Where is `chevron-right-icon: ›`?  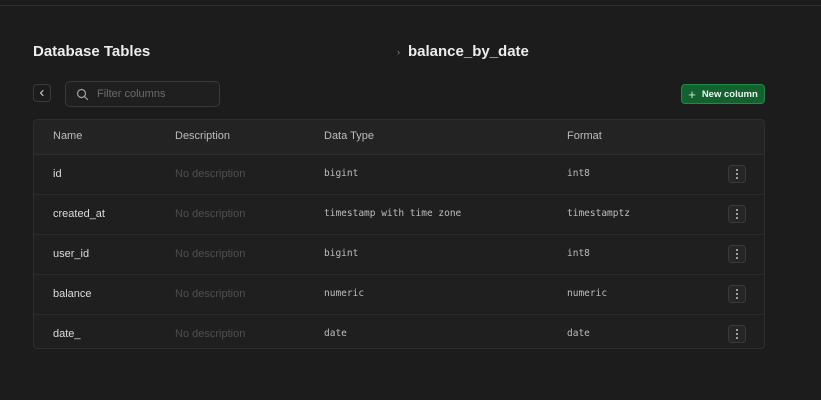 chevron-right-icon: › is located at coordinates (398, 52).